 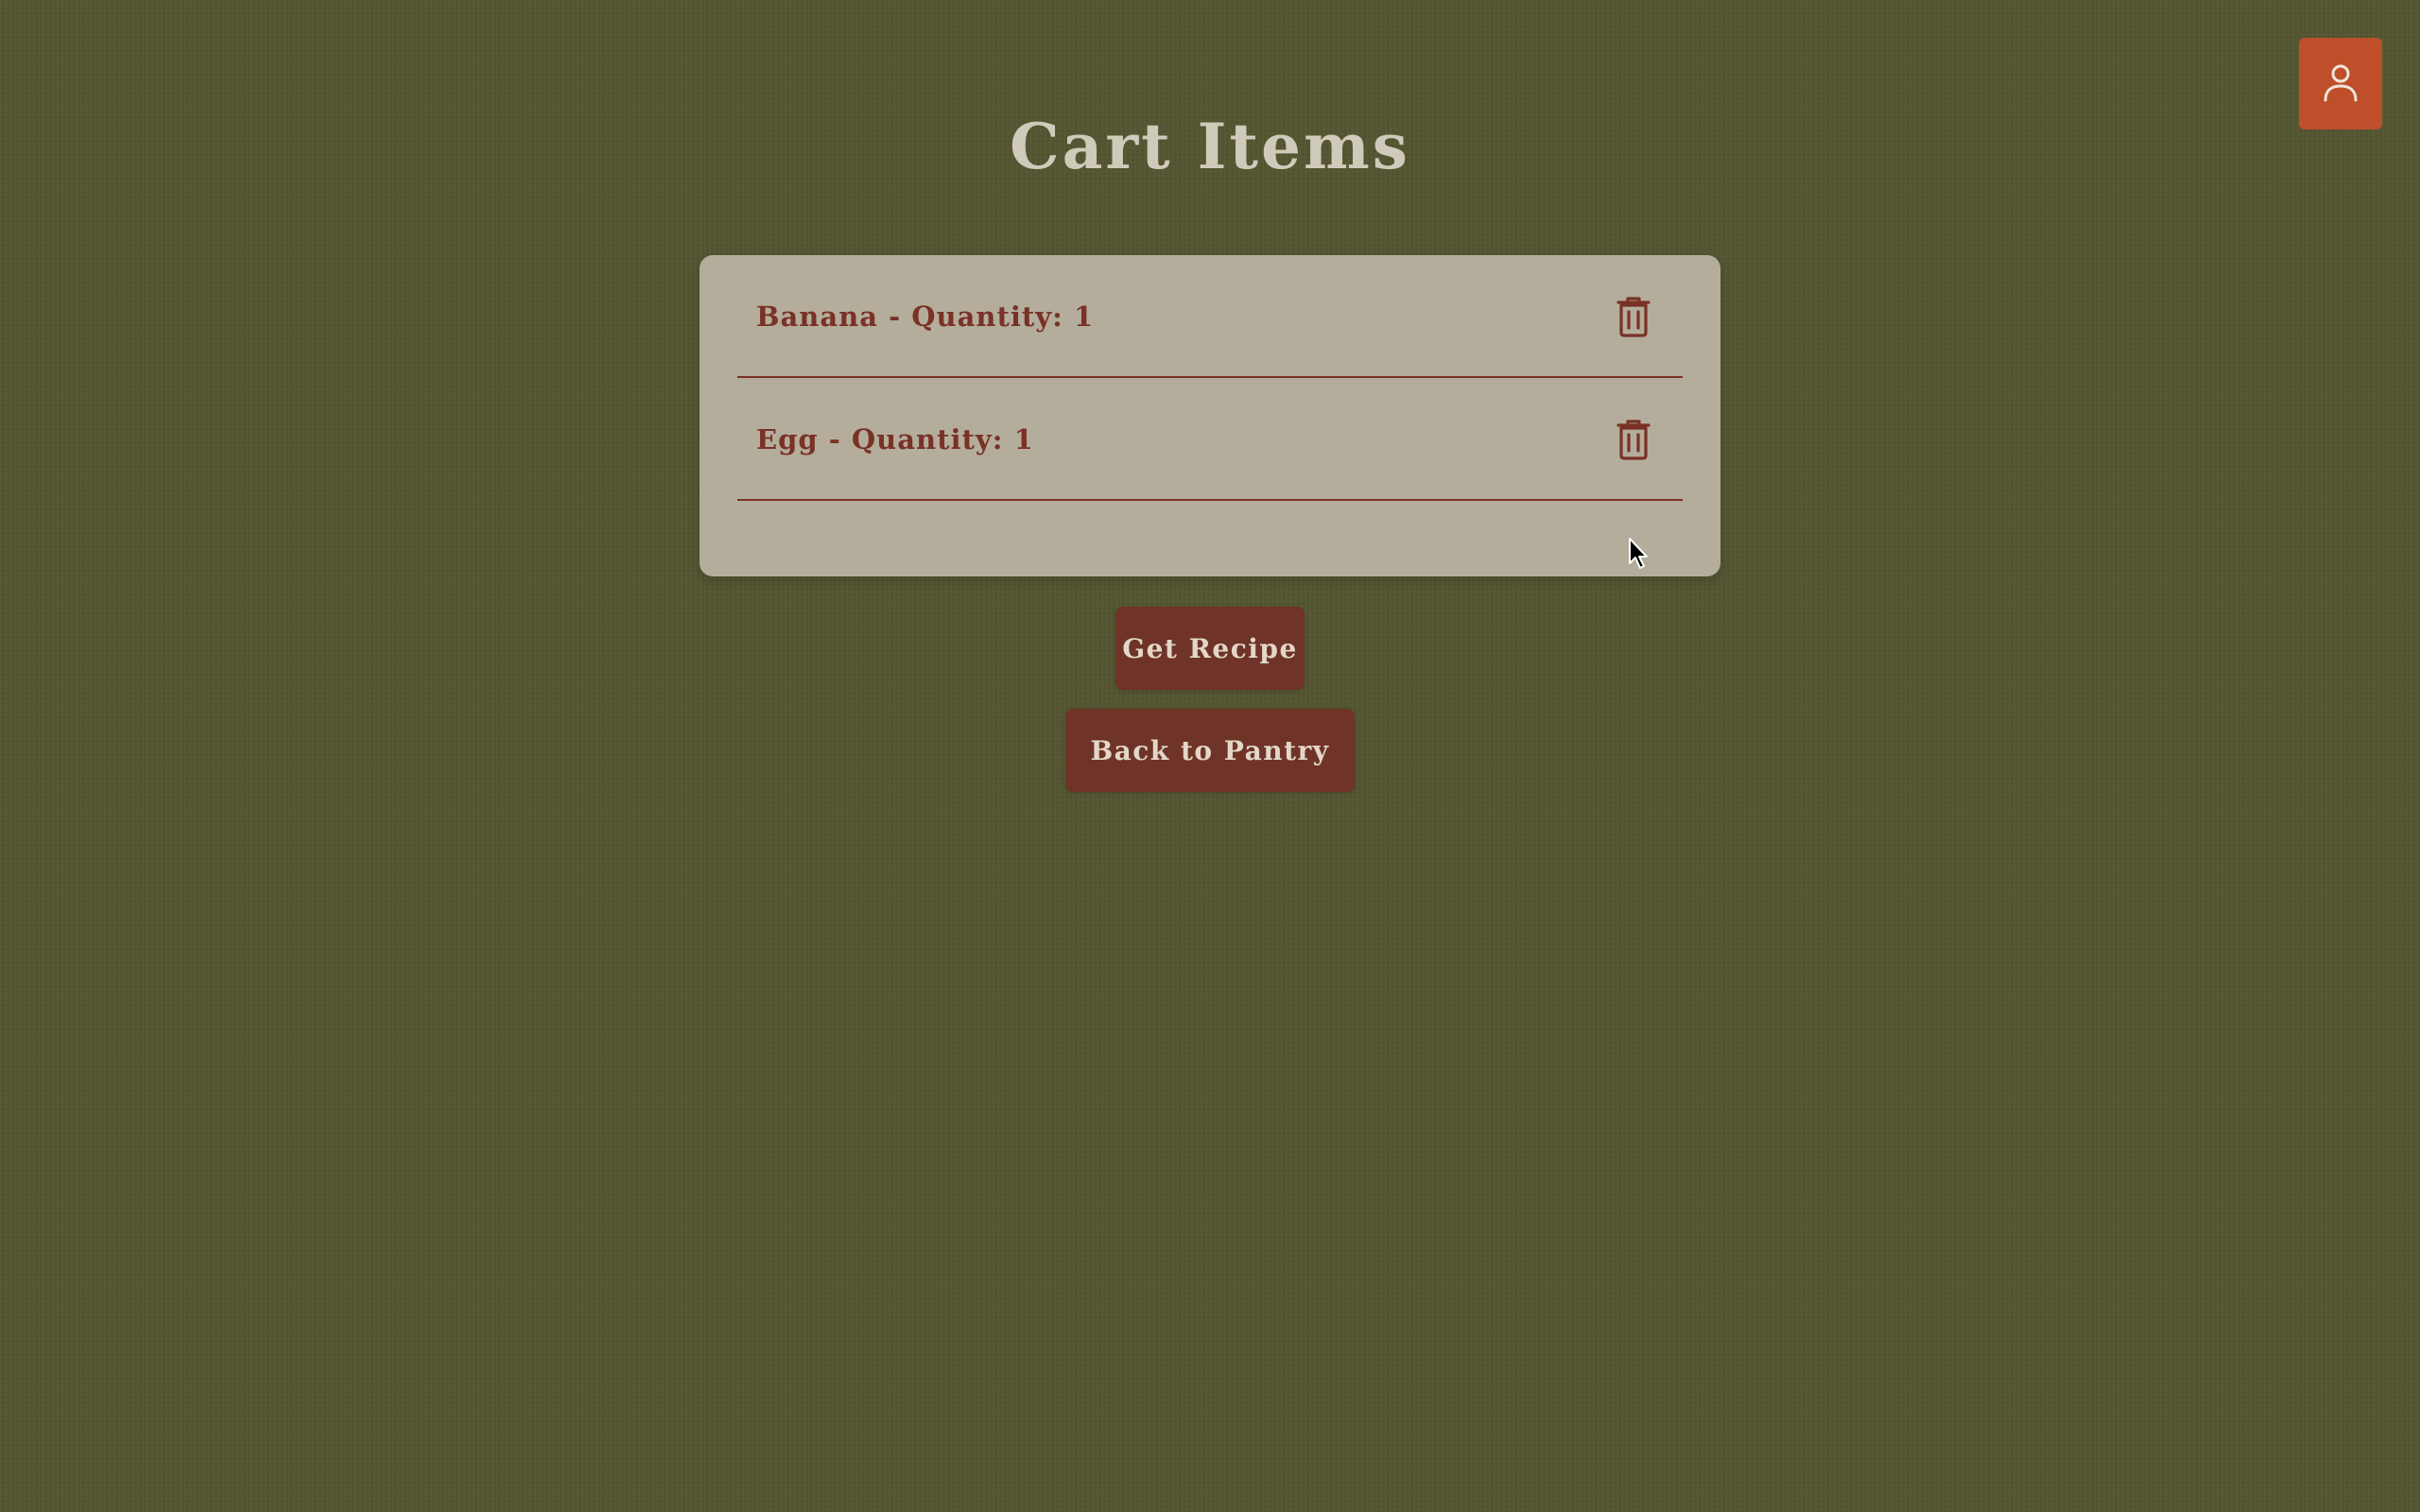 What do you see at coordinates (1210, 648) in the screenshot?
I see `get-recipe-button: Get Recipe` at bounding box center [1210, 648].